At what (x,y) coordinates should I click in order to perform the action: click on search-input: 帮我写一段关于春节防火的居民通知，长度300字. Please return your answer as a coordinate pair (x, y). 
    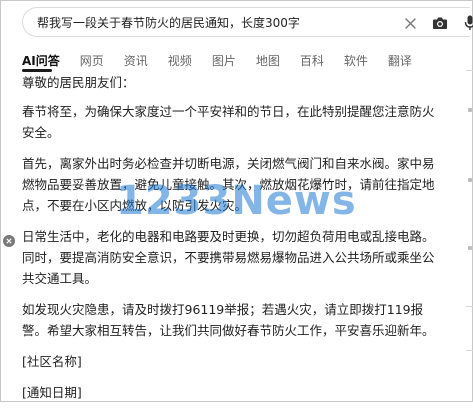
    Looking at the image, I should click on (168, 22).